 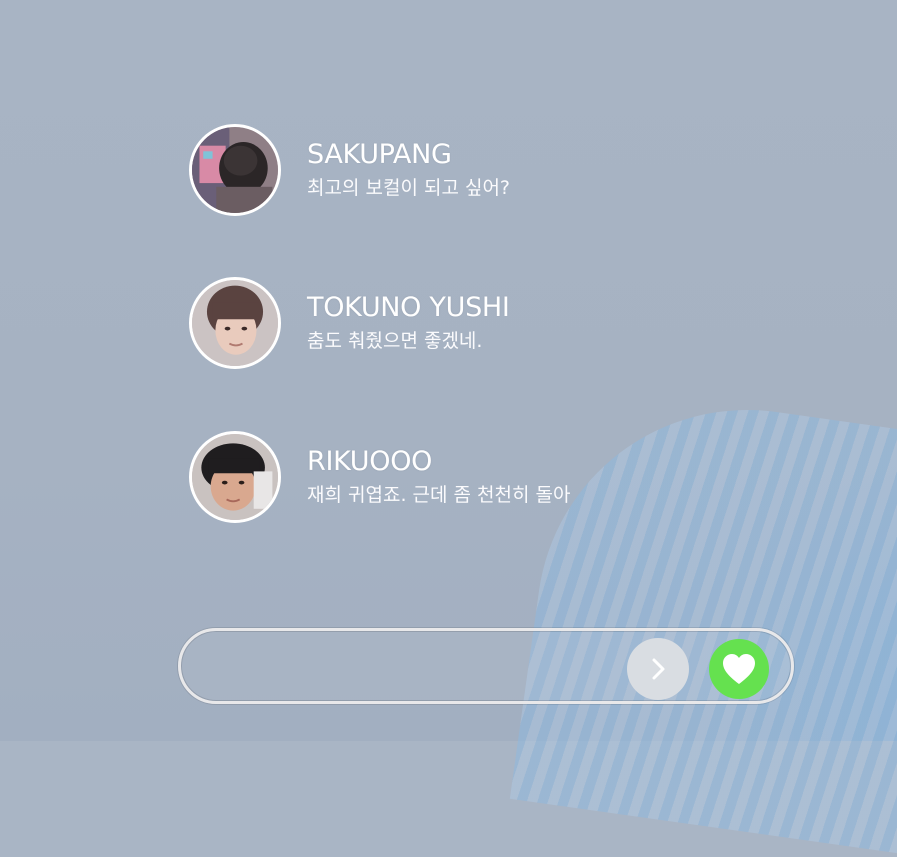 I want to click on heart-icon, so click(x=739, y=669).